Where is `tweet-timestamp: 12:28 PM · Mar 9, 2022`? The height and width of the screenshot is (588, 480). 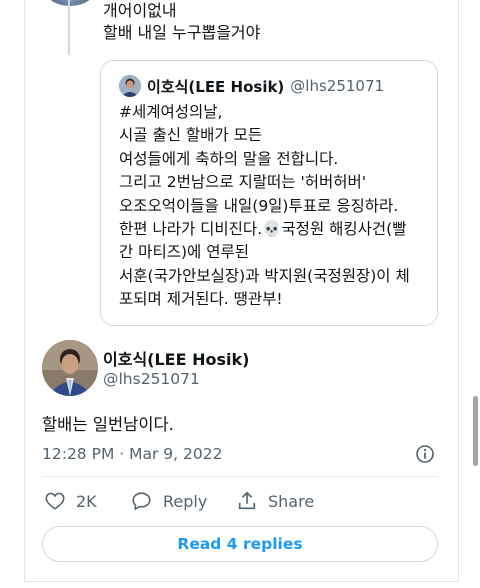
tweet-timestamp: 12:28 PM · Mar 9, 2022 is located at coordinates (132, 454).